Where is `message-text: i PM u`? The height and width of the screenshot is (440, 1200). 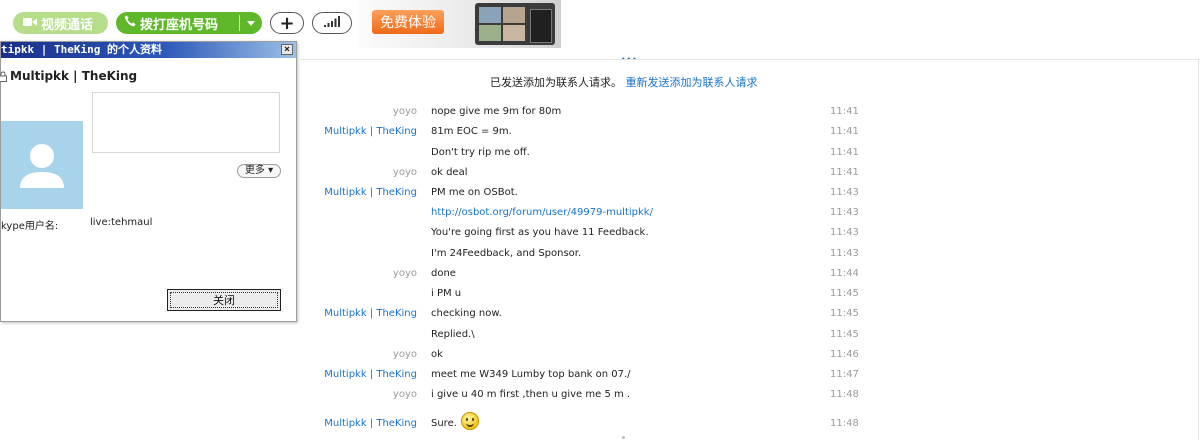 message-text: i PM u is located at coordinates (446, 293).